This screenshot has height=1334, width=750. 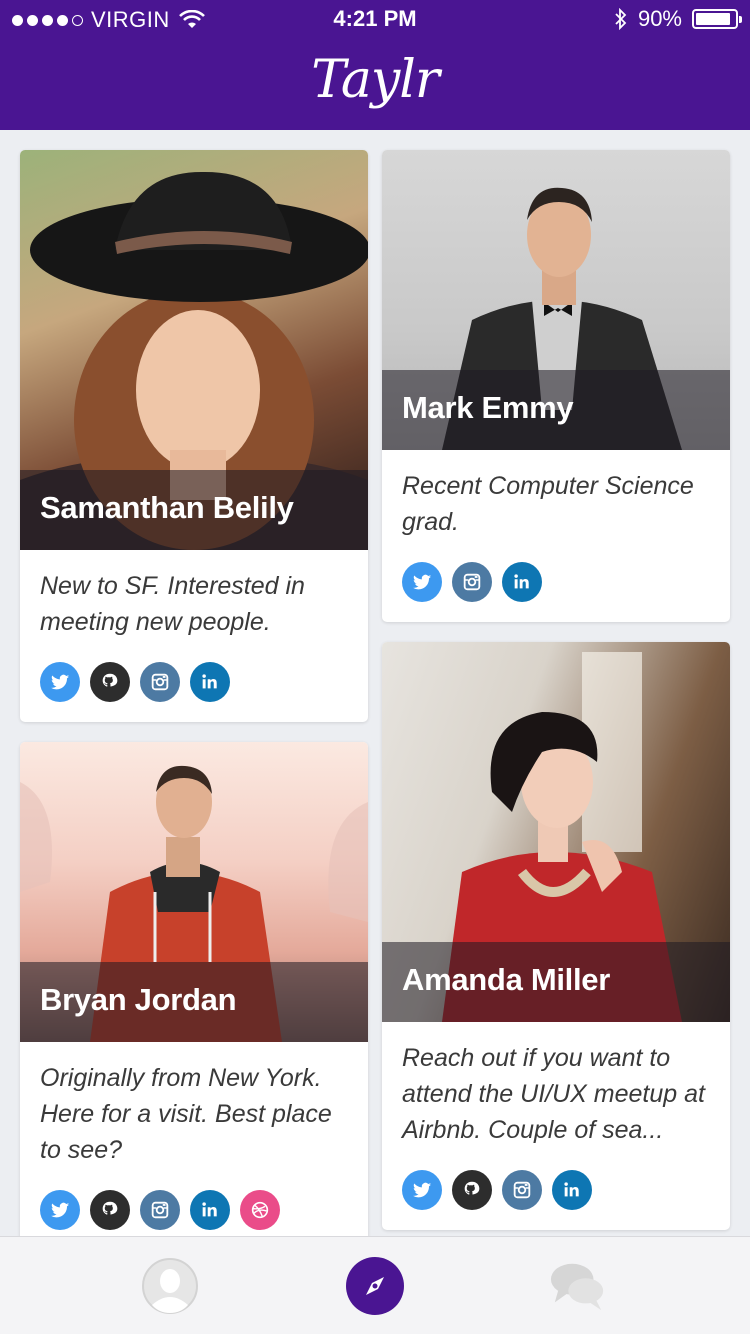 What do you see at coordinates (556, 410) in the screenshot?
I see `profile-name: Mark Emmy` at bounding box center [556, 410].